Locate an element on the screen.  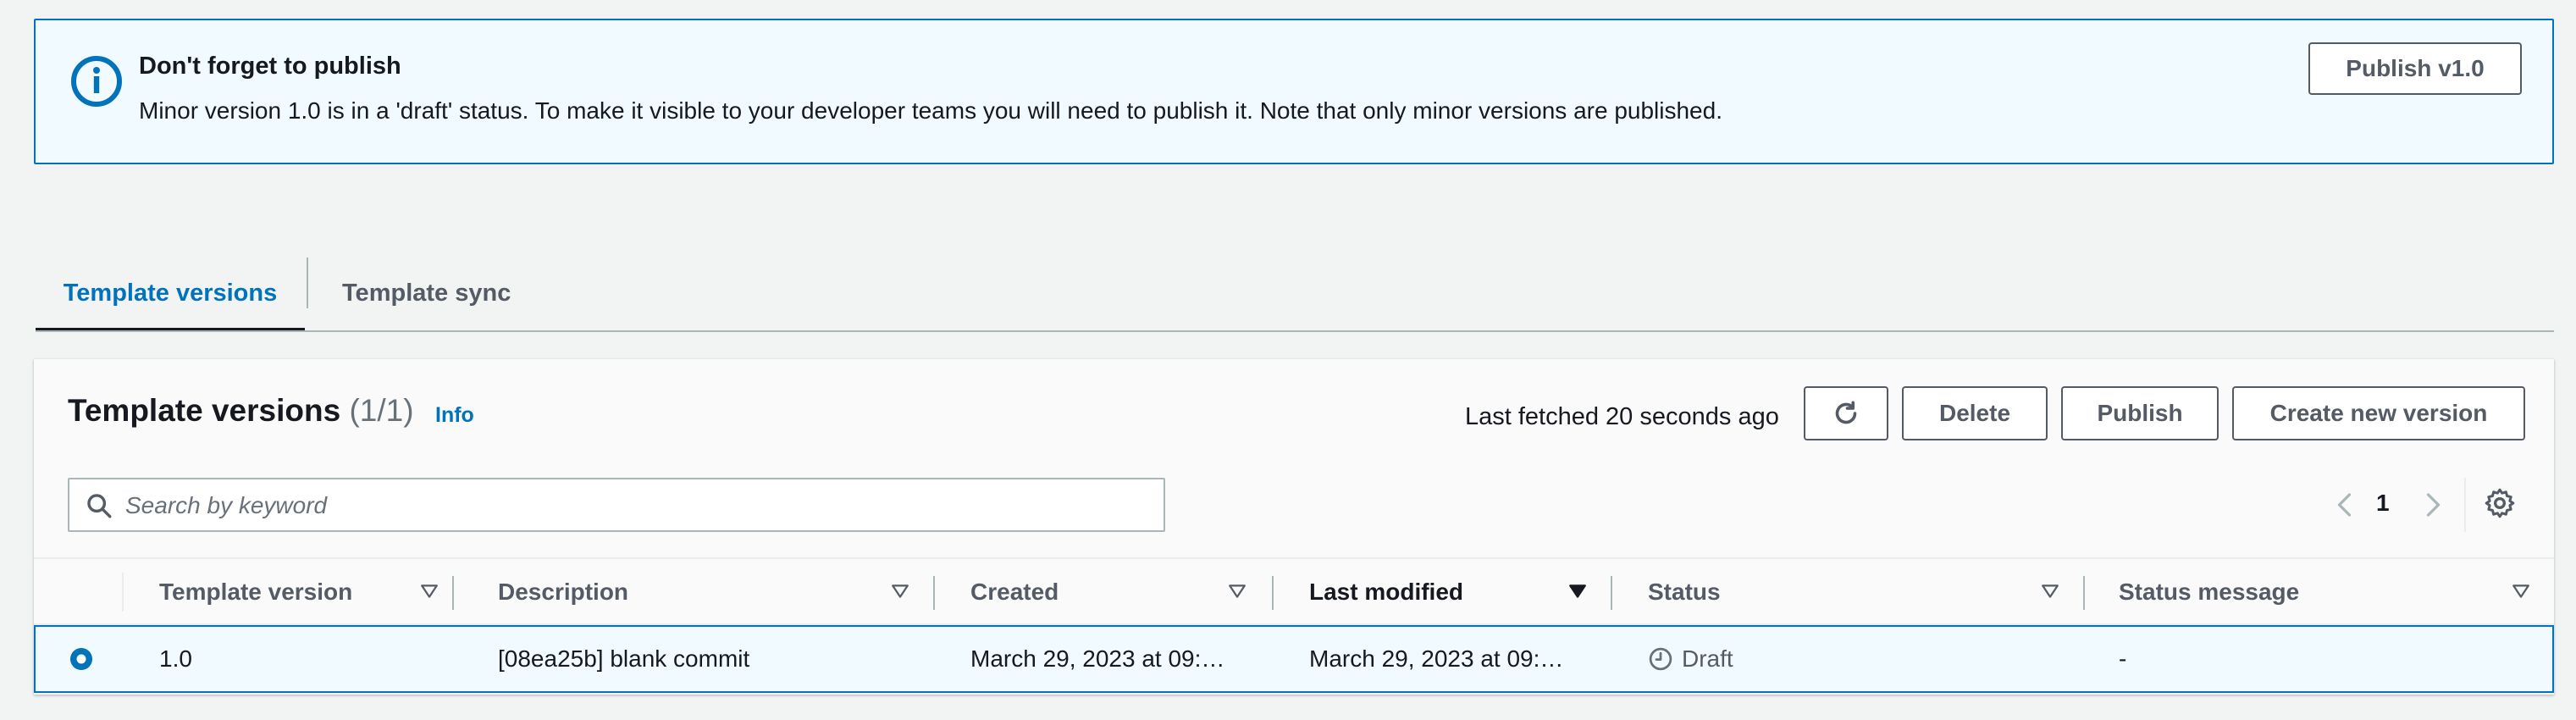
cell-status-message: - is located at coordinates (2123, 658).